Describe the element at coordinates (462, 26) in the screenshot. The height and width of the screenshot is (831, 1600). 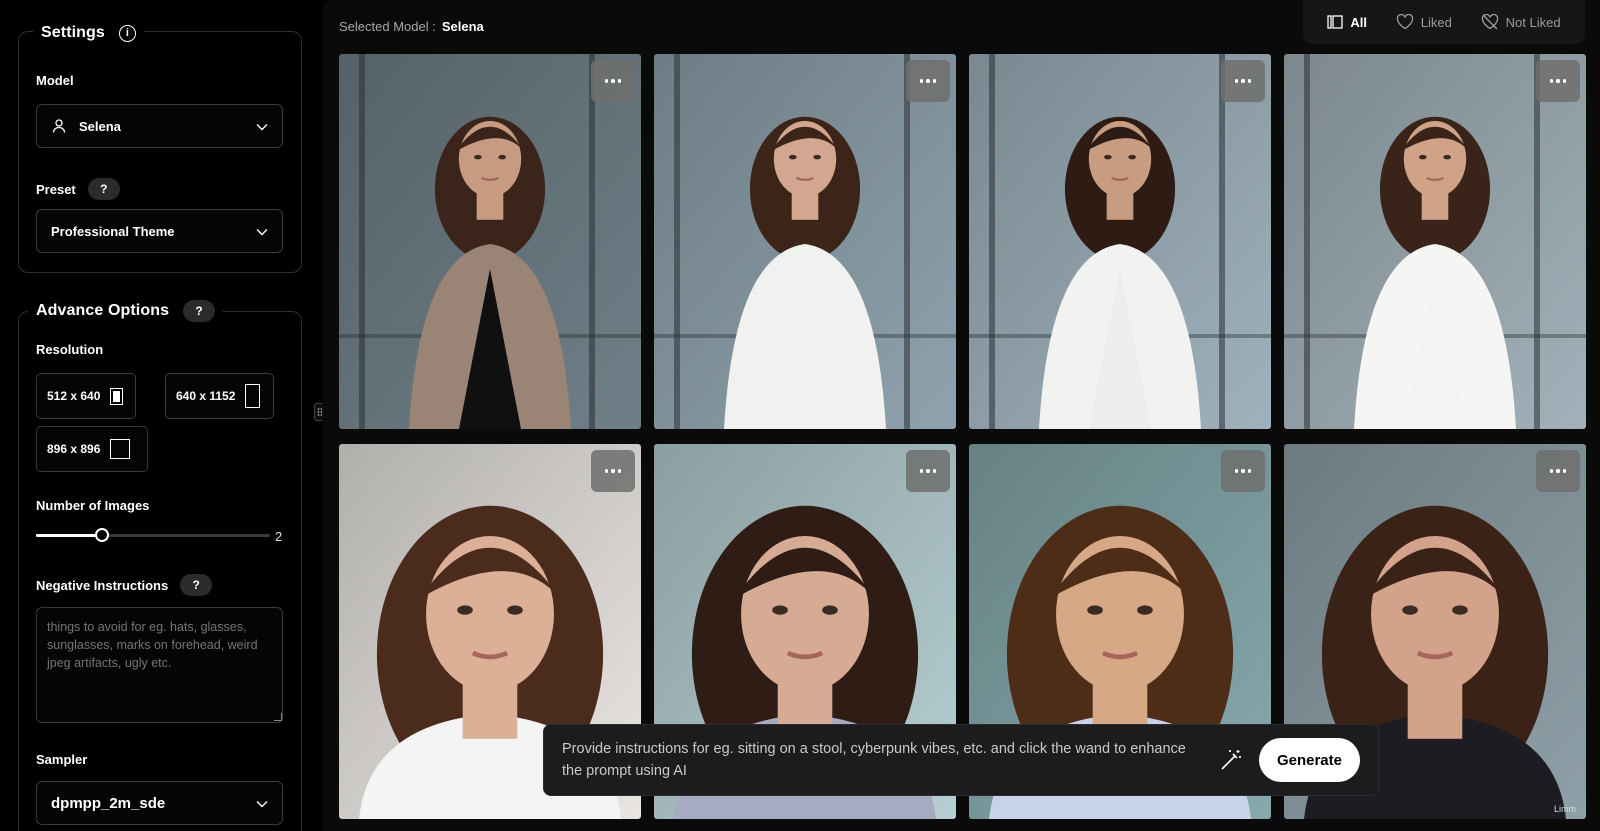
I see `selected-model-value: Selena` at that location.